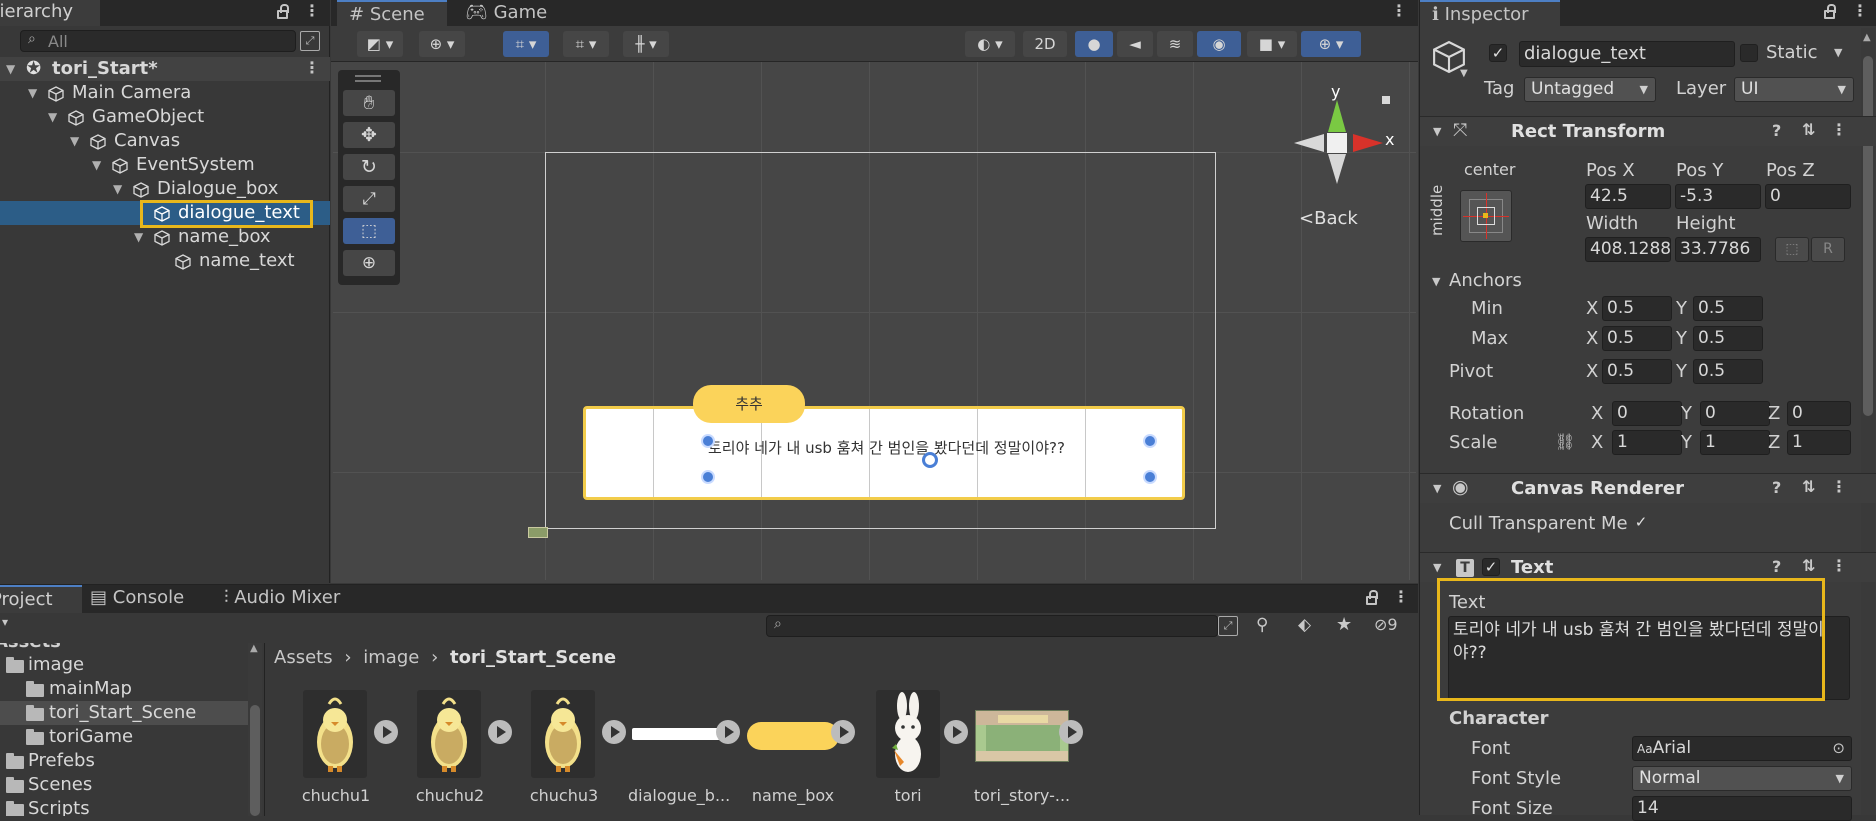  Describe the element at coordinates (1819, 413) in the screenshot. I see `rotation-z-field: 0` at that location.